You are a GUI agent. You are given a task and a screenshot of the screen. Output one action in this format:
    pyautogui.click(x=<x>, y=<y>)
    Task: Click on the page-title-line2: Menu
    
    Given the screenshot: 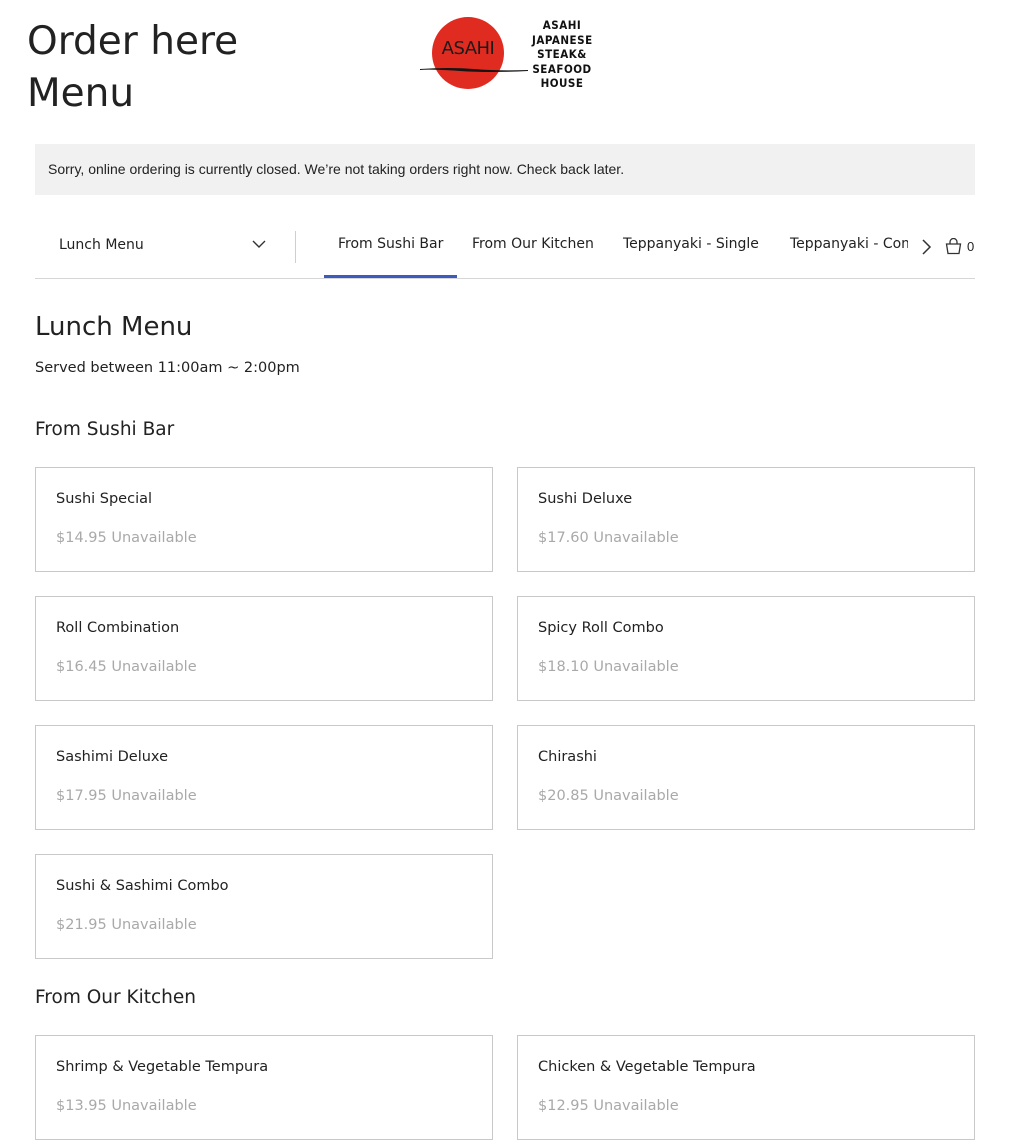 What is the action you would take?
    pyautogui.click(x=81, y=93)
    